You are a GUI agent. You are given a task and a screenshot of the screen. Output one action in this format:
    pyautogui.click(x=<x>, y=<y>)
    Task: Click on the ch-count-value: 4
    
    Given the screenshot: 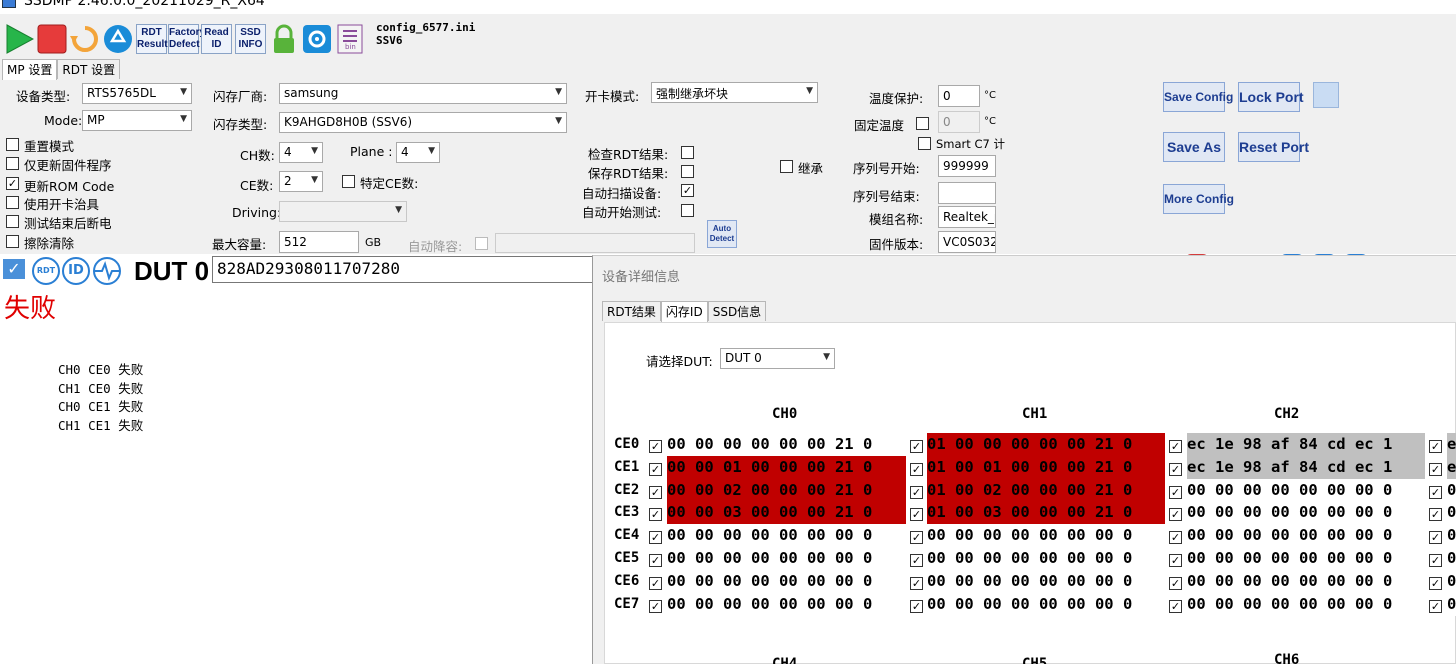 What is the action you would take?
    pyautogui.click(x=288, y=152)
    